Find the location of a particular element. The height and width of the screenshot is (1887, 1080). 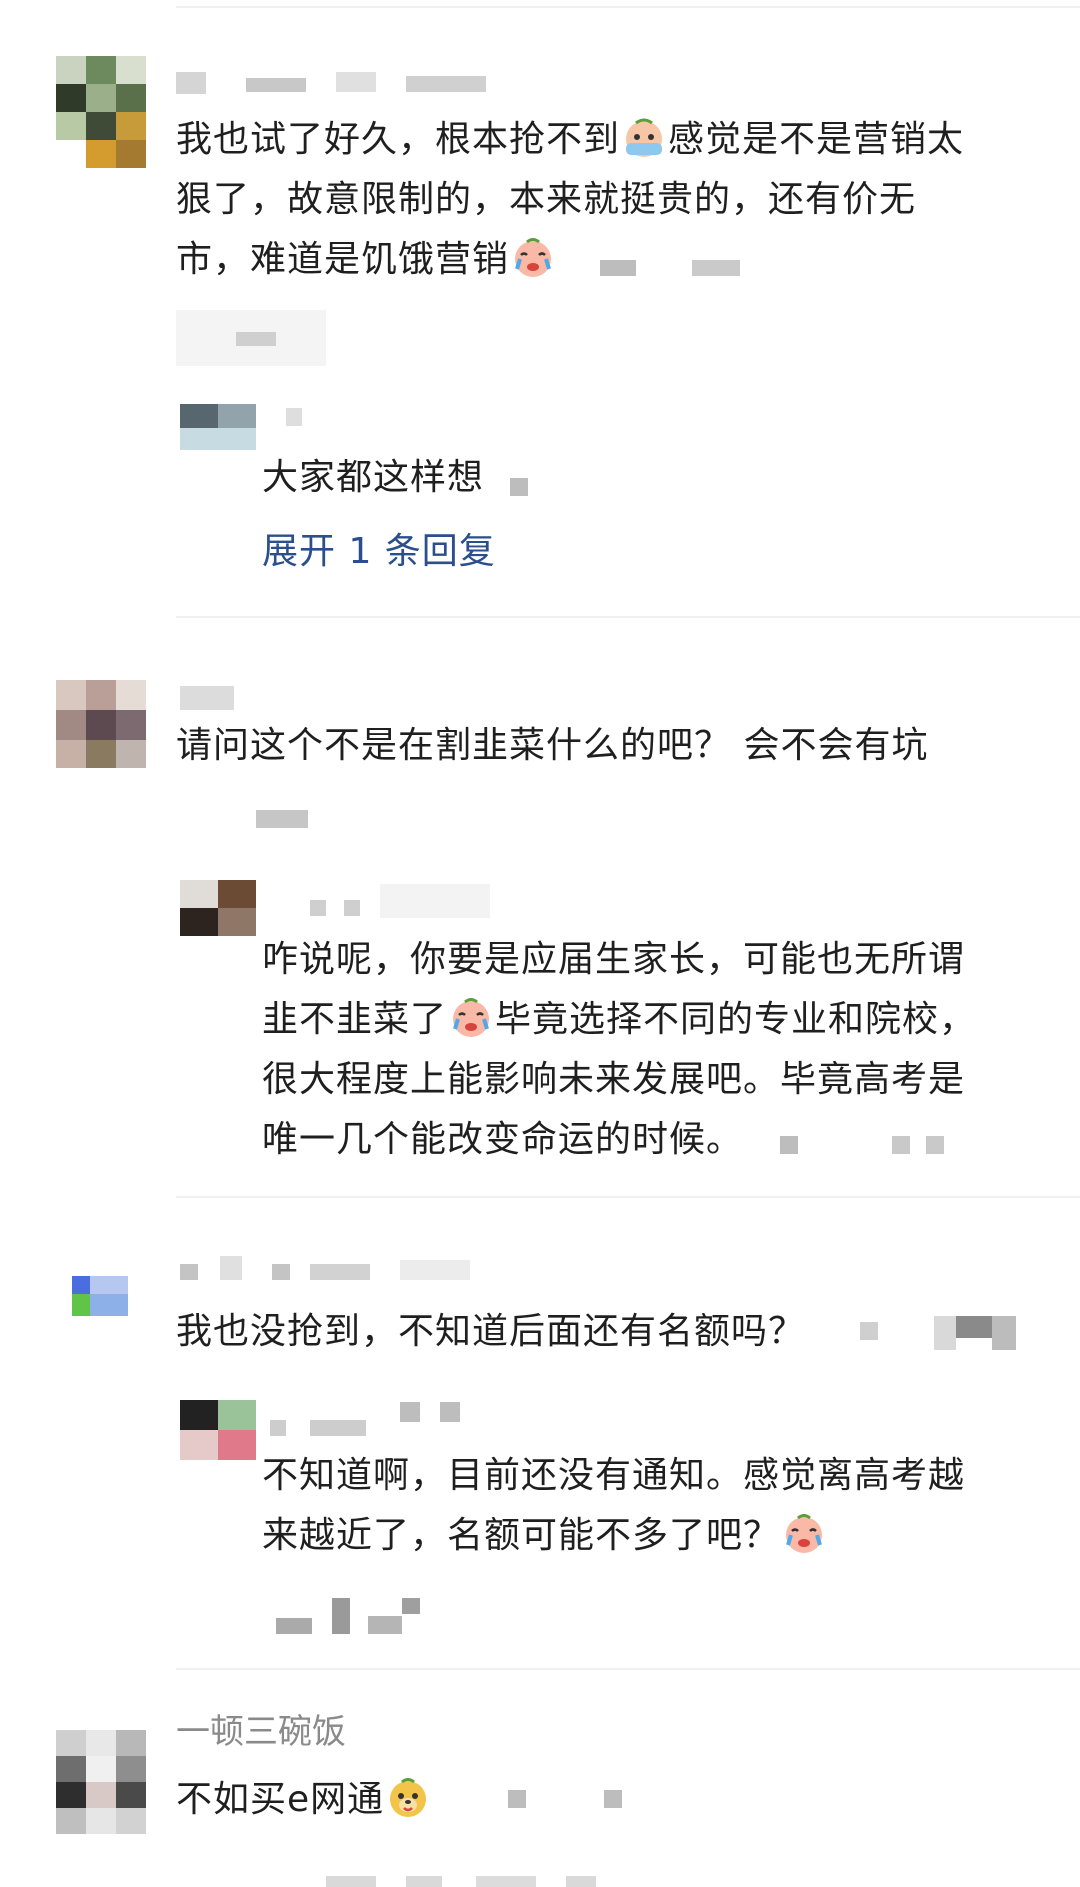

comment-text: 请问这个不是在割韭菜什么的吧？ 会不会有坑 is located at coordinates (552, 745).